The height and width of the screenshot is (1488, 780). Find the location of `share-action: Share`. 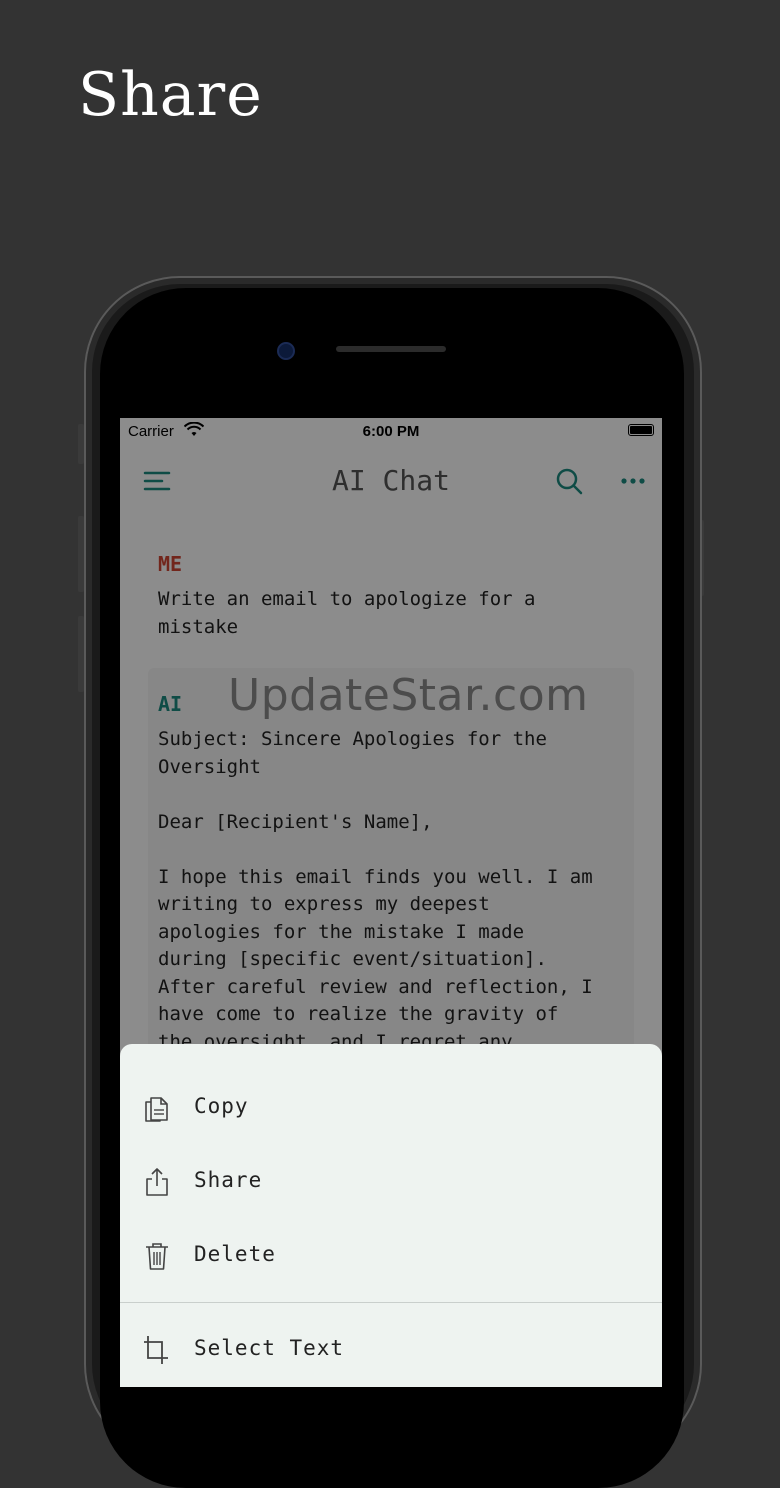

share-action: Share is located at coordinates (391, 1181).